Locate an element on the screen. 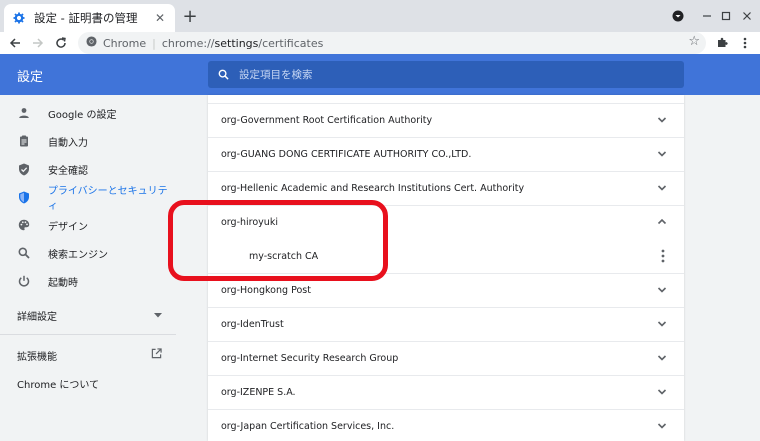 This screenshot has height=441, width=760. shield-check-icon is located at coordinates (24, 169).